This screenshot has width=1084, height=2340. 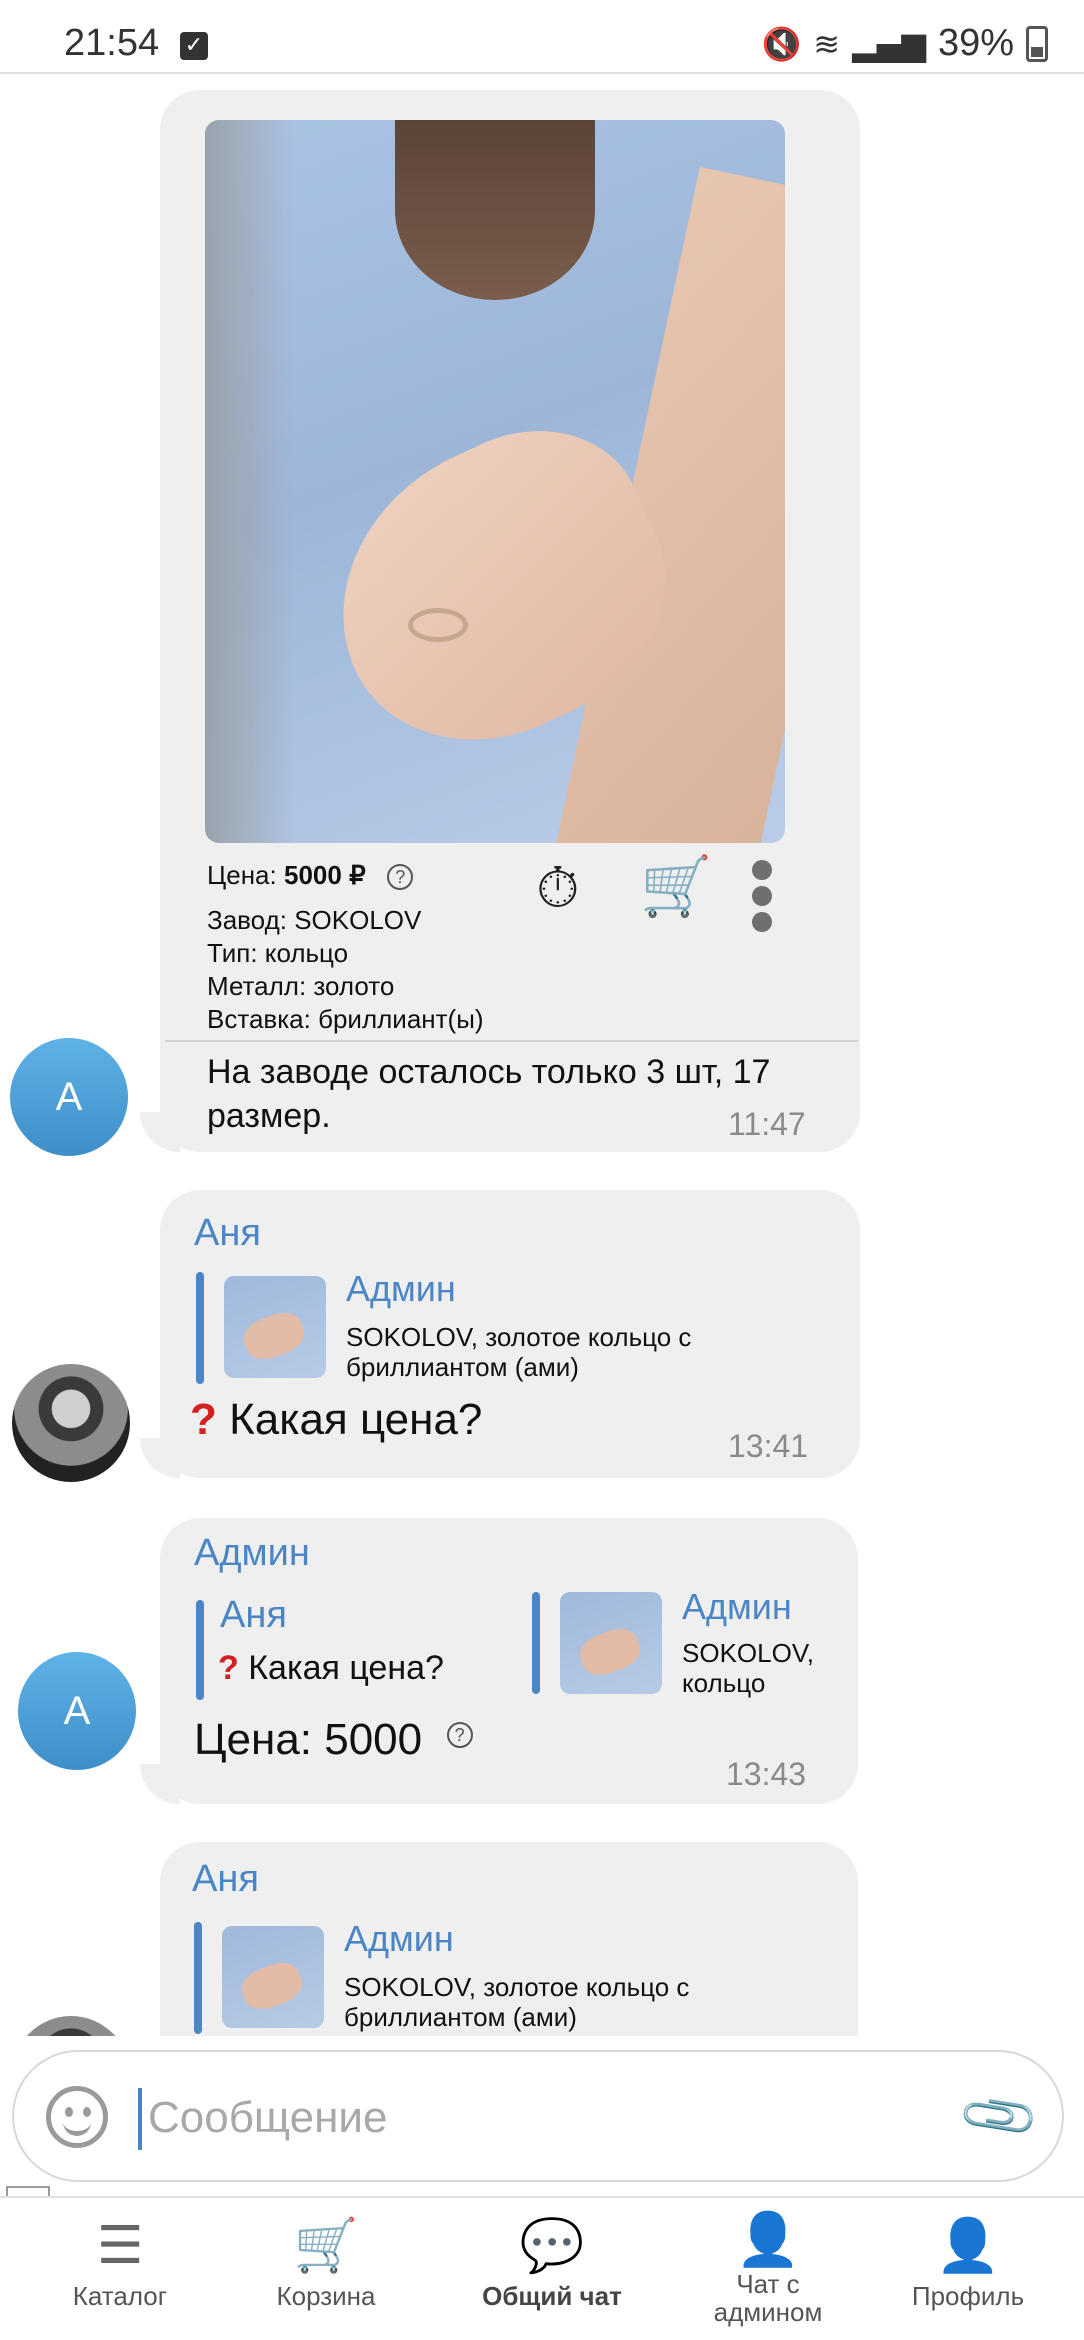 What do you see at coordinates (889, 43) in the screenshot?
I see `signal-icon: ▂▄▆` at bounding box center [889, 43].